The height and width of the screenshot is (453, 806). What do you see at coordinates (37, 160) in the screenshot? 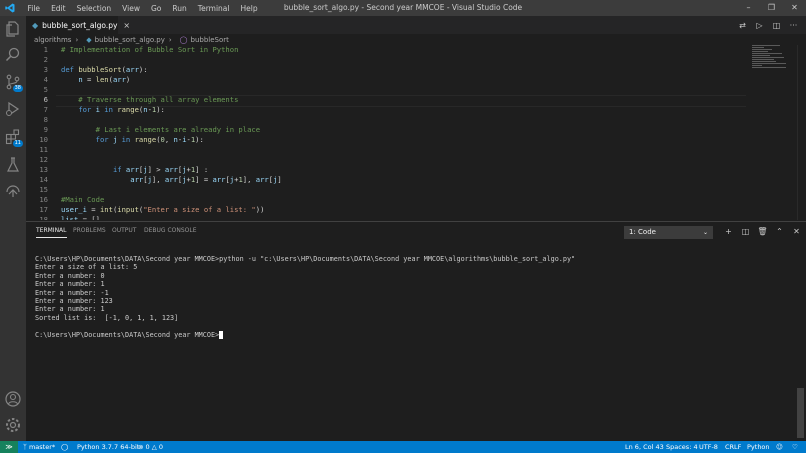
I see `code-line: 12` at bounding box center [37, 160].